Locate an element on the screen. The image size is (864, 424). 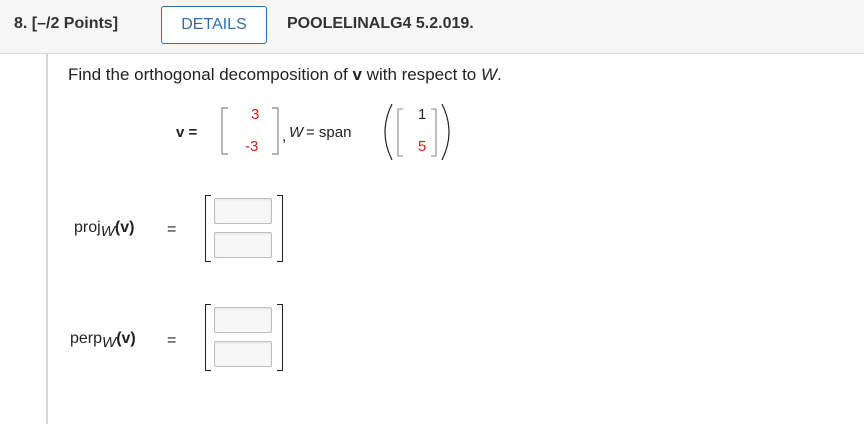
comma: , is located at coordinates (284, 136).